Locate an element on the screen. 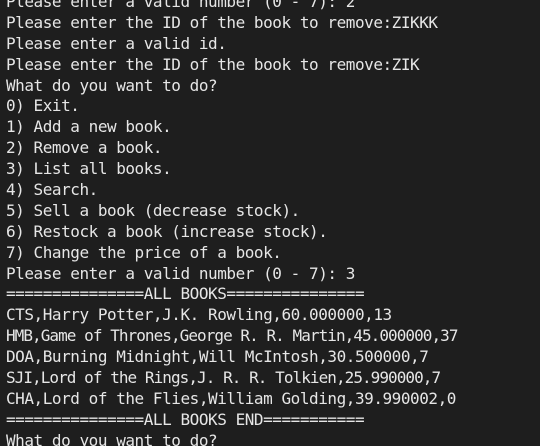  menu-option: 1) Add a new book. is located at coordinates (89, 127).